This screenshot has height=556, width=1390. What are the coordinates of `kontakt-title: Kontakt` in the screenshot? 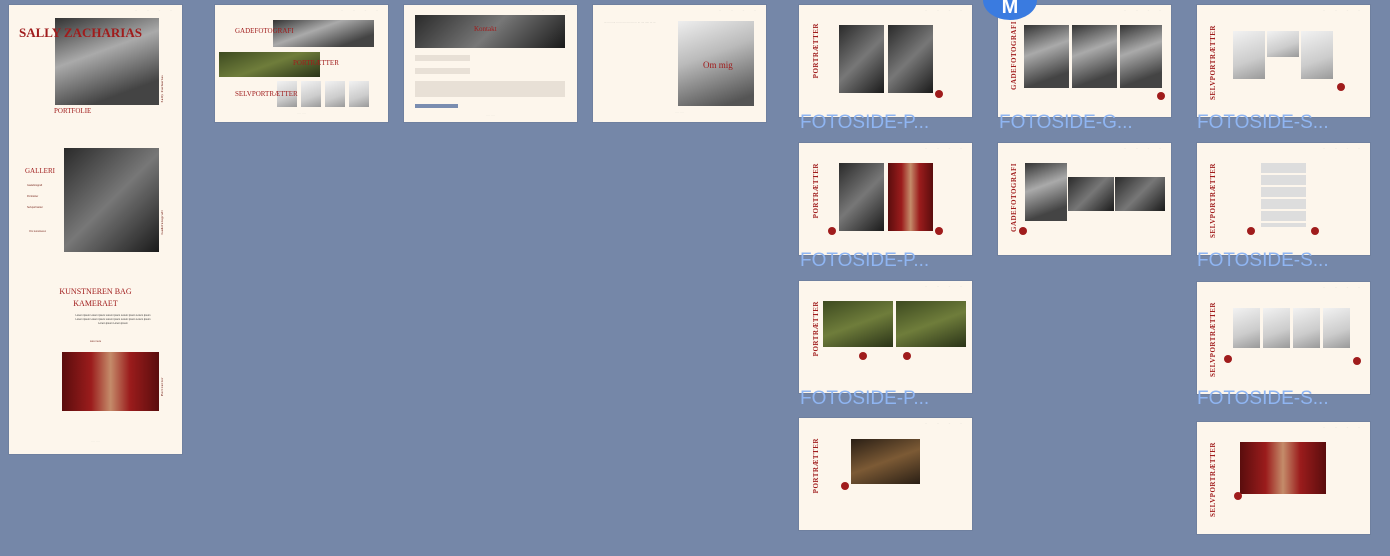 It's located at (485, 29).